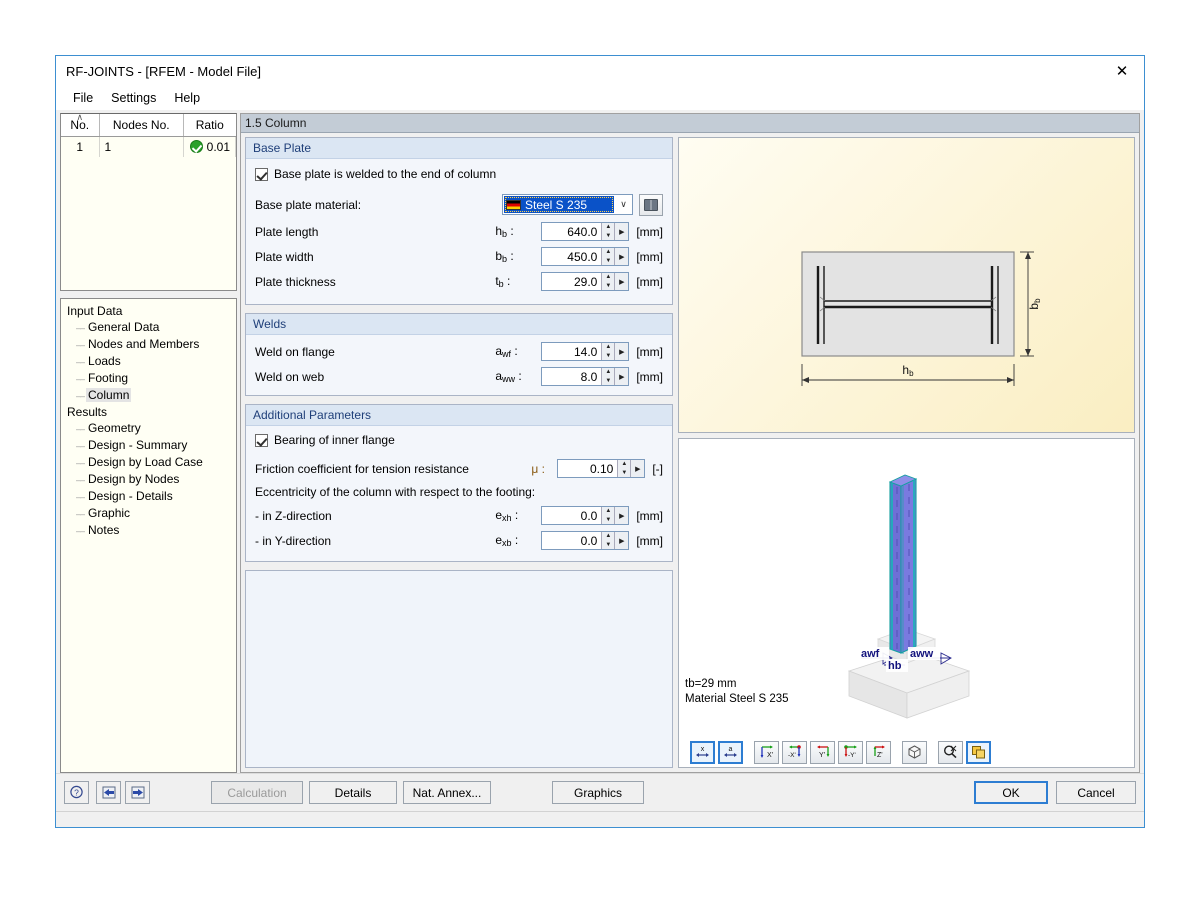 The height and width of the screenshot is (900, 1200). What do you see at coordinates (538, 468) in the screenshot?
I see `friction-symbol: μ :` at bounding box center [538, 468].